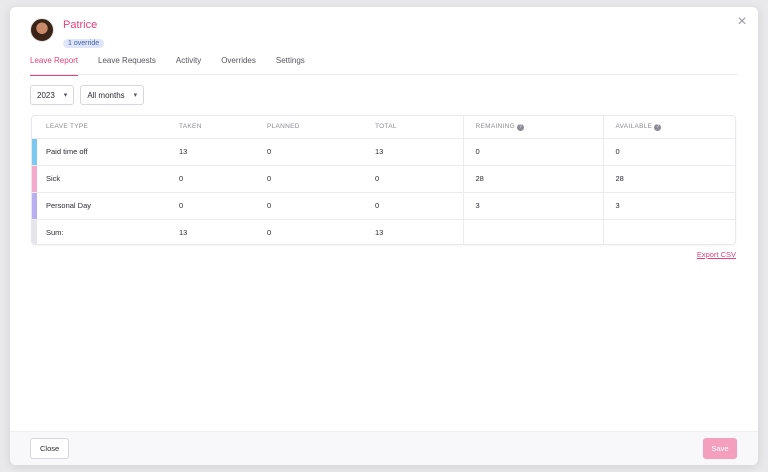 The width and height of the screenshot is (768, 472). Describe the element at coordinates (383, 152) in the screenshot. I see `table-row: Paid time off 13 0 13 0 0` at that location.